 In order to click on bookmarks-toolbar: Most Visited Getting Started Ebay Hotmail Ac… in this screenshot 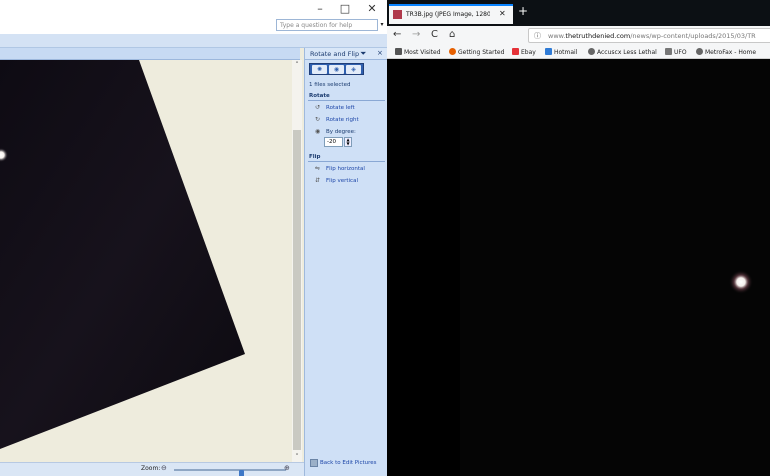, I will do `click(578, 52)`.